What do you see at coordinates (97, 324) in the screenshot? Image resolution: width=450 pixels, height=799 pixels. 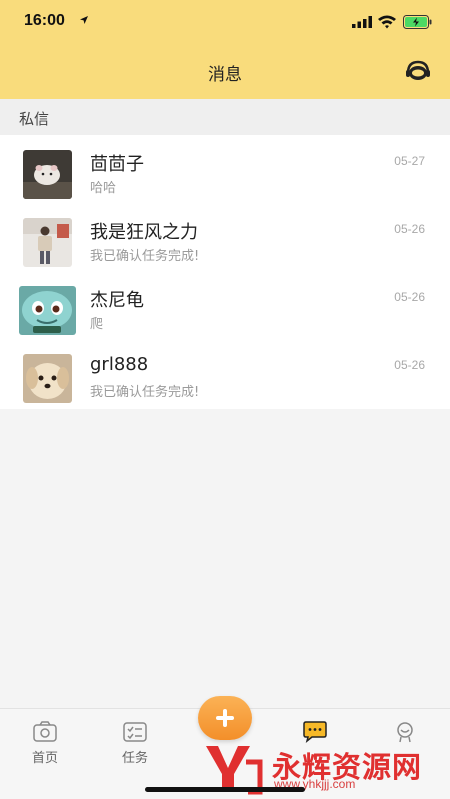 I see `message-preview: 爬` at bounding box center [97, 324].